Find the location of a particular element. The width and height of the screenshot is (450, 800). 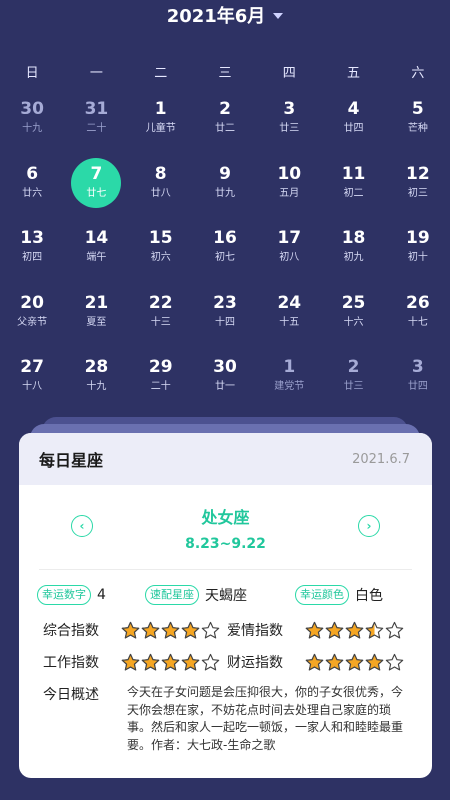

month-header: 2021年6月 is located at coordinates (225, 15).